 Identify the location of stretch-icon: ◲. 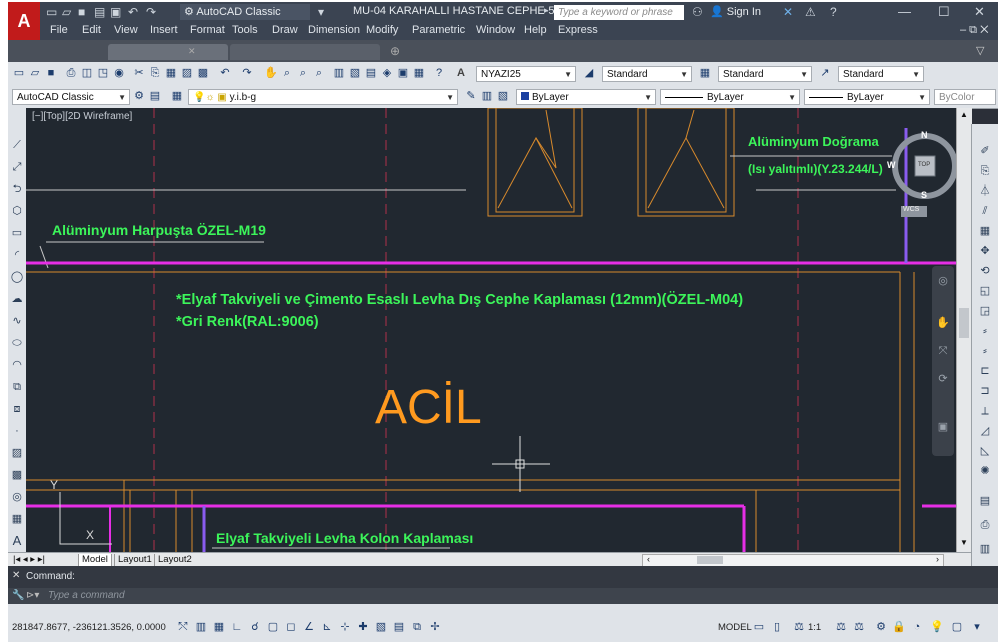
(985, 311).